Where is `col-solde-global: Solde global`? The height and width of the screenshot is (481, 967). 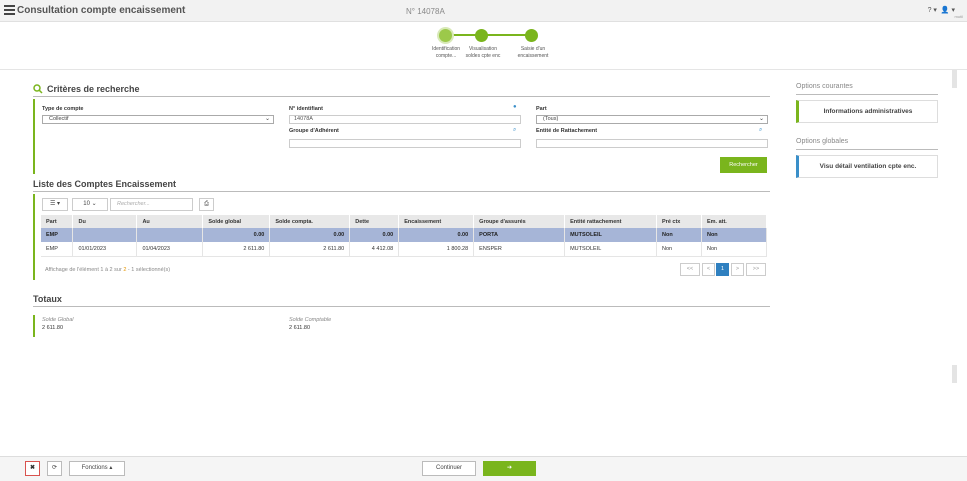 col-solde-global: Solde global is located at coordinates (236, 221).